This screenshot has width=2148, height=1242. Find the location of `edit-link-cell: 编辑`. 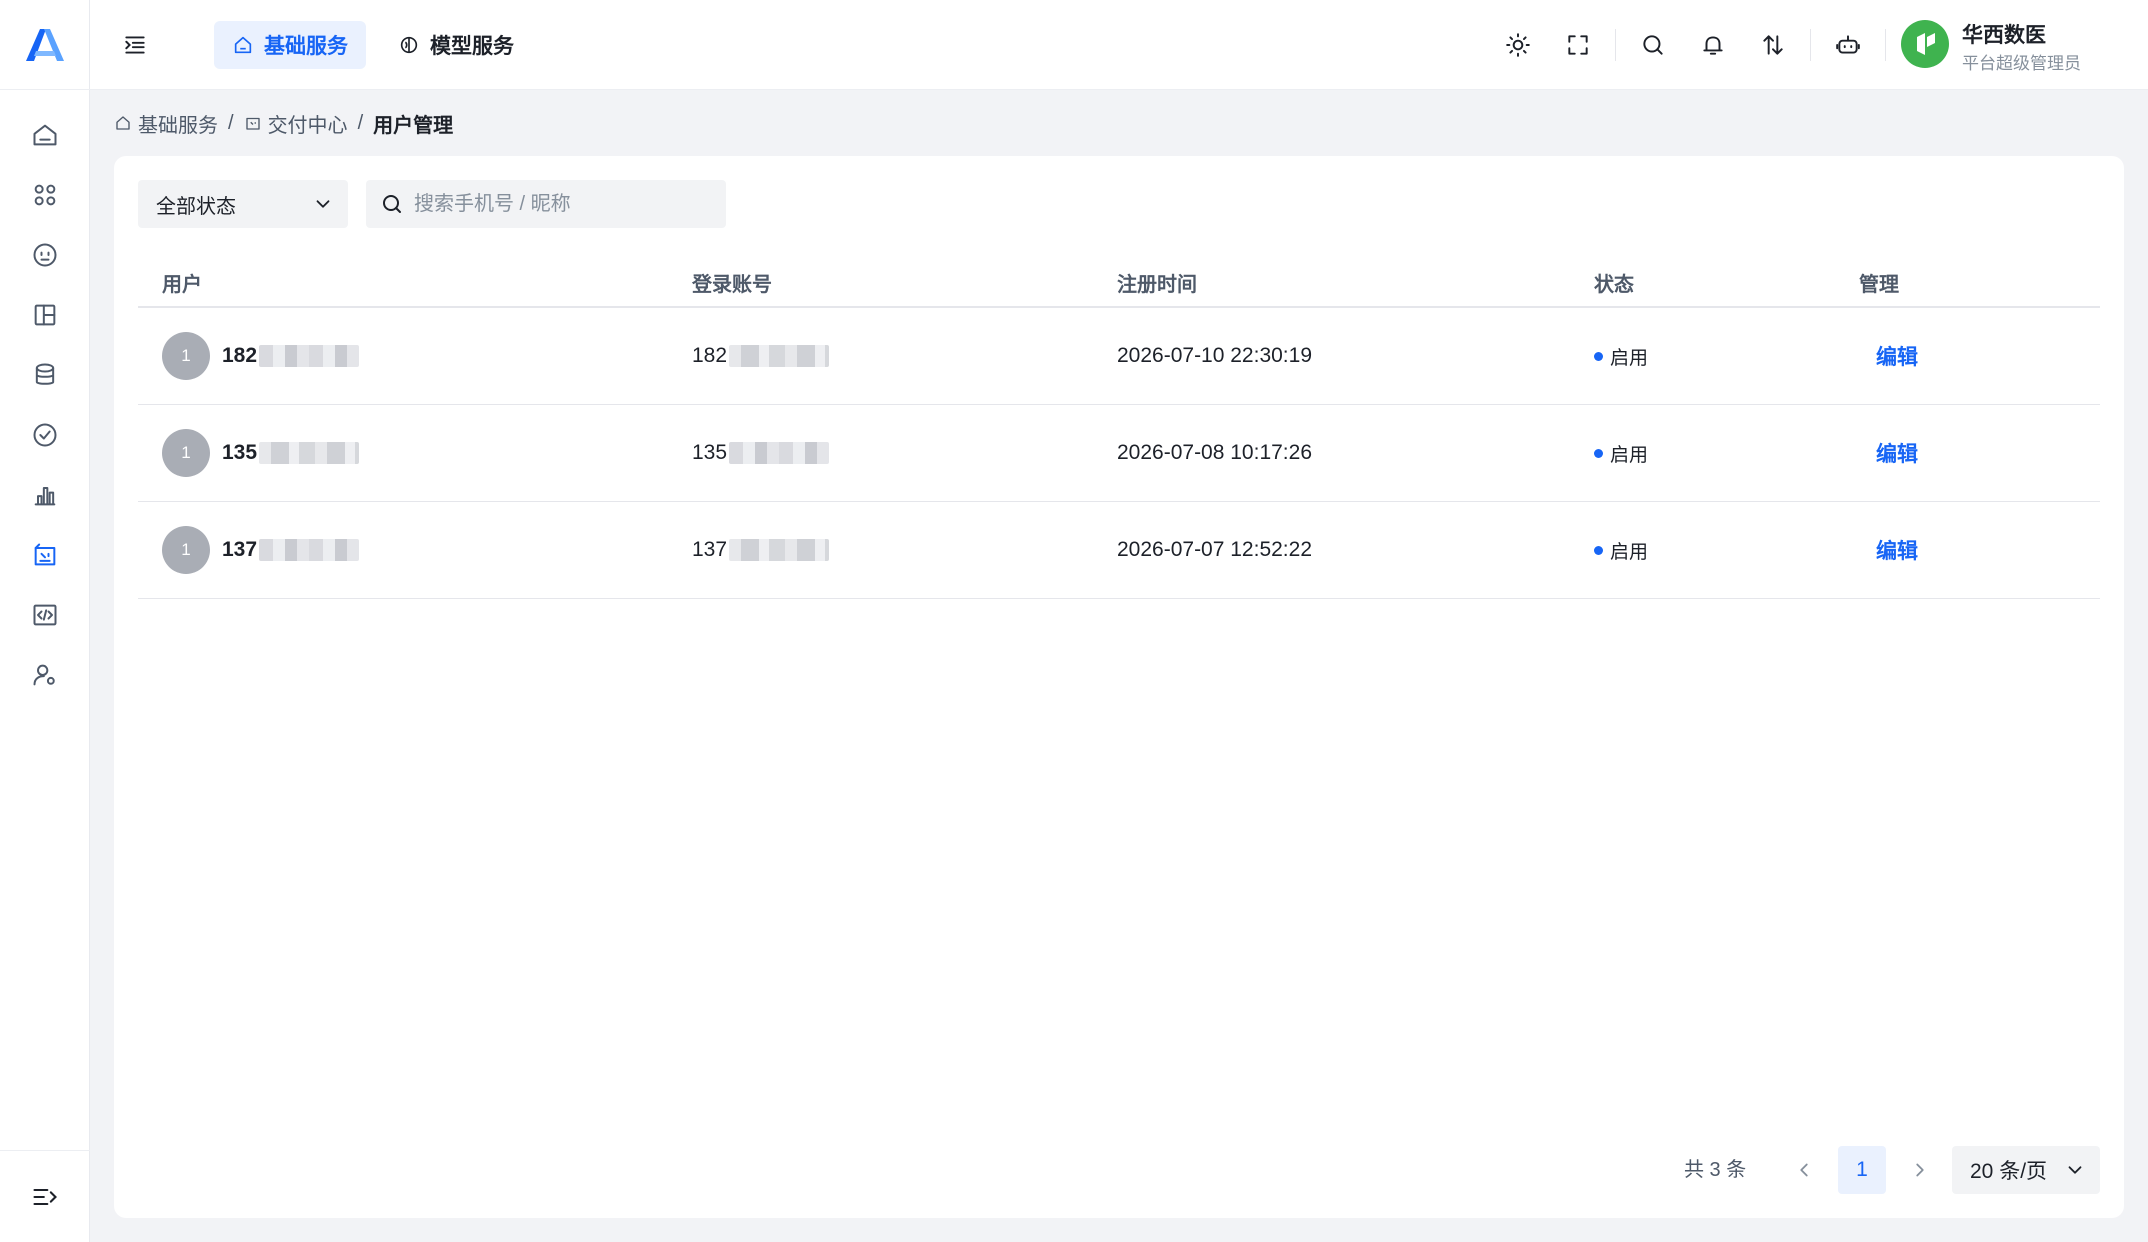

edit-link-cell: 编辑 is located at coordinates (1897, 356).